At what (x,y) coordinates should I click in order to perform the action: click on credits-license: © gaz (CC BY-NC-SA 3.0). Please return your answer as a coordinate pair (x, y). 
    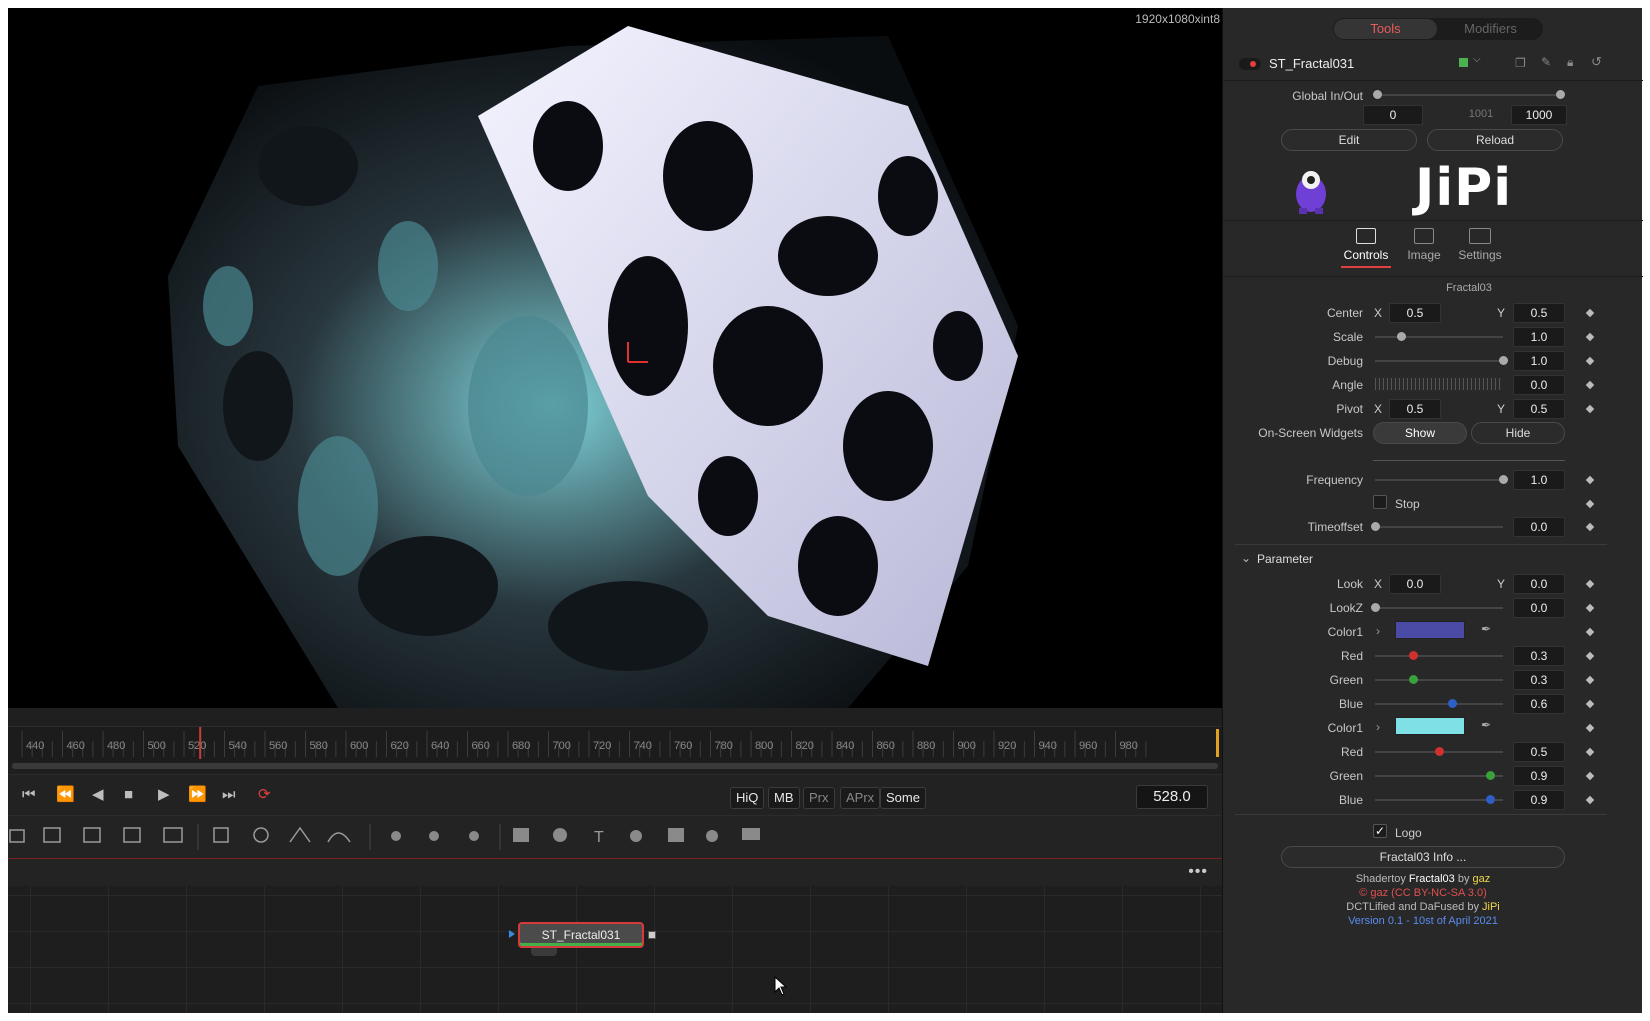
    Looking at the image, I should click on (1423, 893).